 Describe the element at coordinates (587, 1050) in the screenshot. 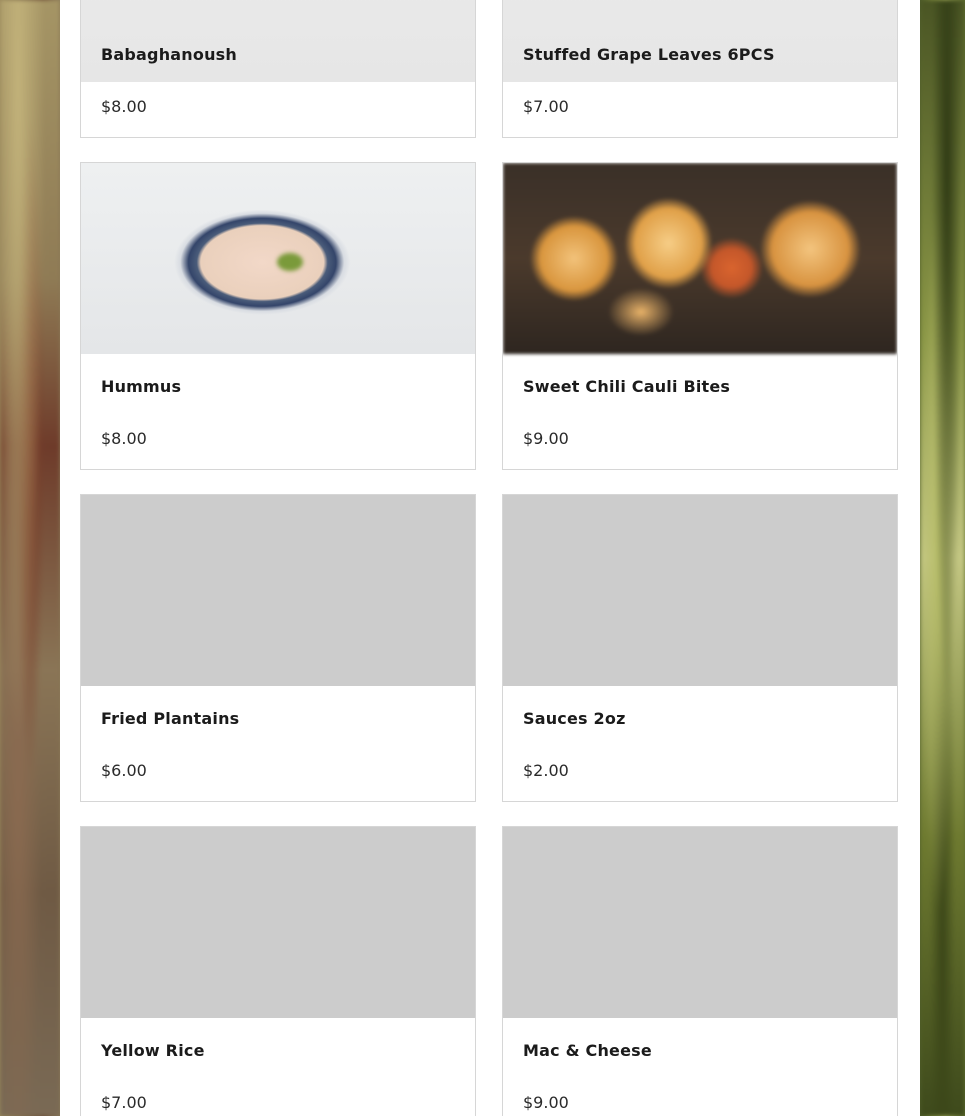

I see `menu-item-title: Mac & Cheese` at that location.